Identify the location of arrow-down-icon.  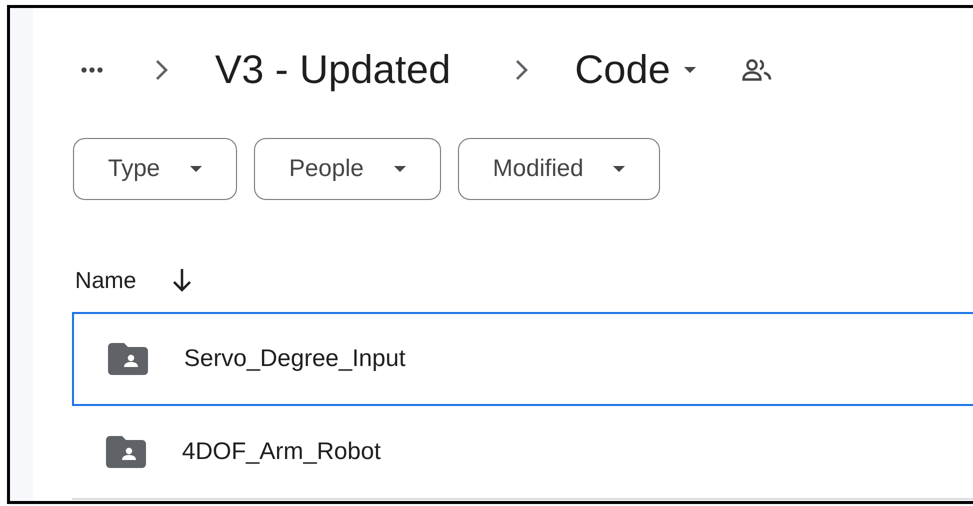
(182, 280).